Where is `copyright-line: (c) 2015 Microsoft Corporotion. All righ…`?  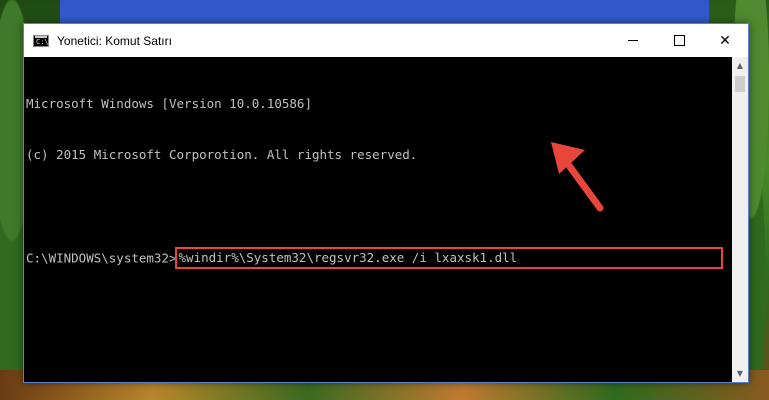 copyright-line: (c) 2015 Microsoft Corporotion. All righ… is located at coordinates (222, 154).